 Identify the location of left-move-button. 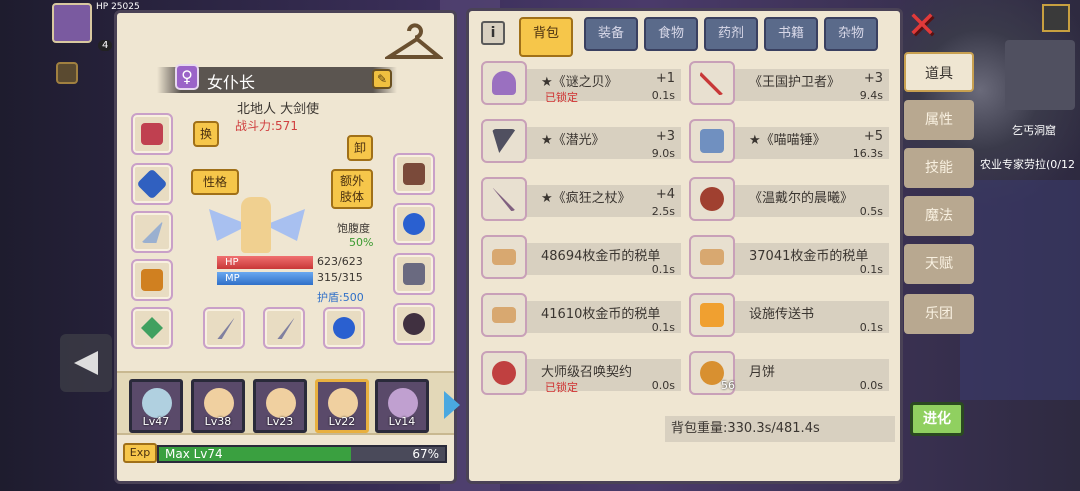
(86, 363).